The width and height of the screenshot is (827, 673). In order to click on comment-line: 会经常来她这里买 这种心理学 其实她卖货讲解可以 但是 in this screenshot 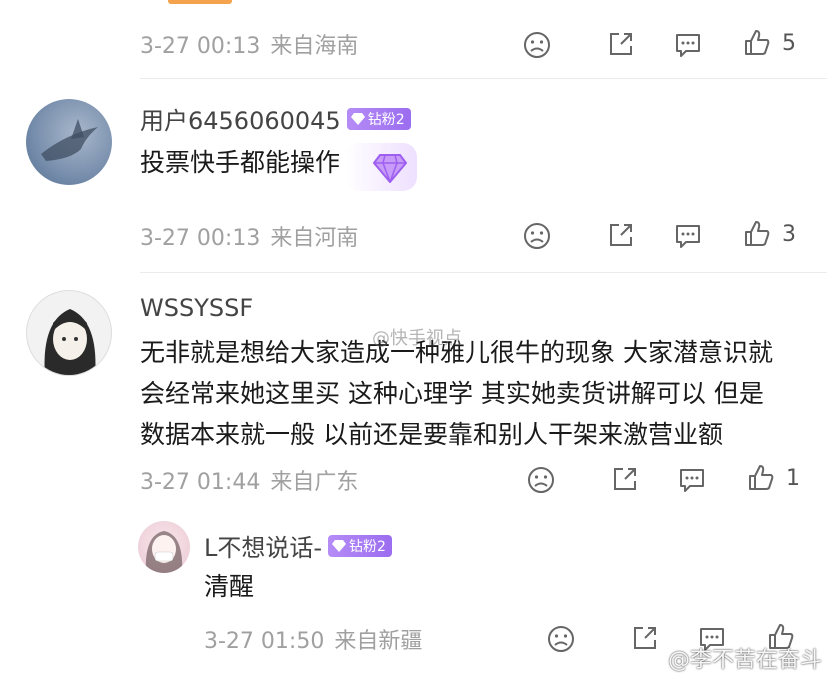, I will do `click(452, 393)`.